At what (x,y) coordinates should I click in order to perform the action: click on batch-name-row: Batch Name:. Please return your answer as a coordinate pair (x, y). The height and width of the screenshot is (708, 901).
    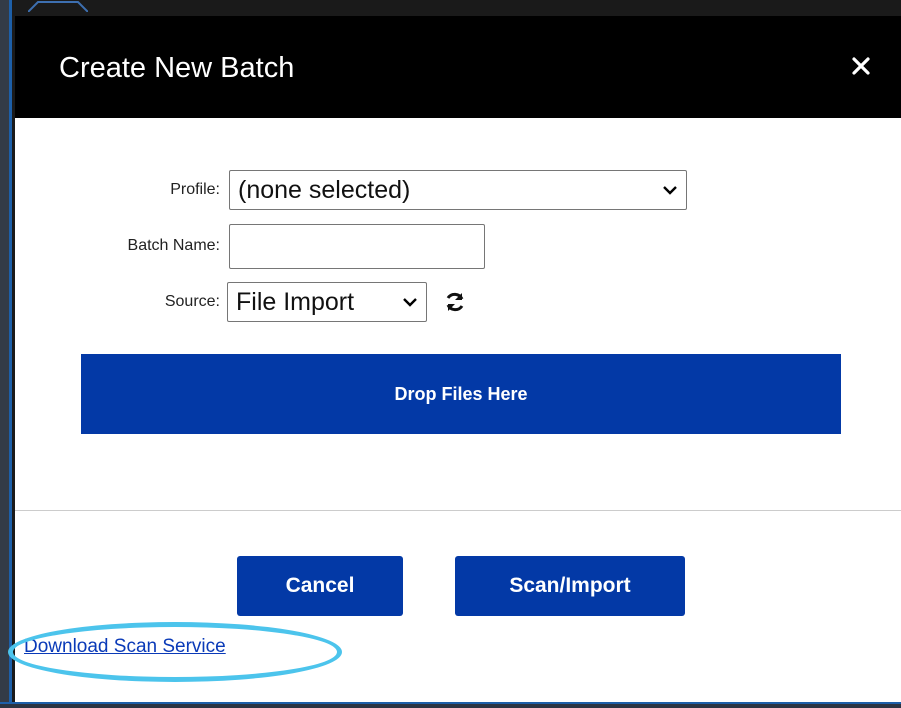
    Looking at the image, I should click on (250, 246).